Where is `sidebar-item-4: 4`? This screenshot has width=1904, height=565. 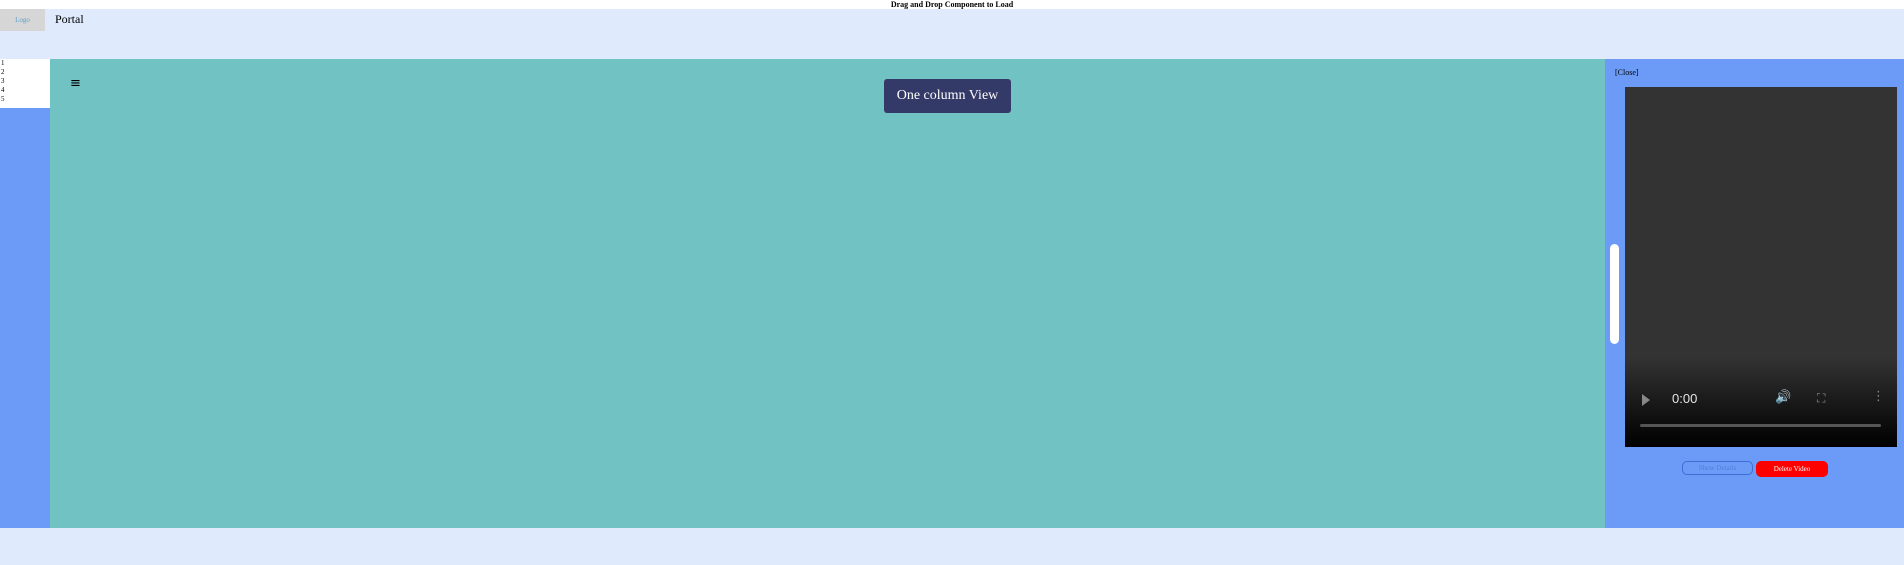 sidebar-item-4: 4 is located at coordinates (25, 90).